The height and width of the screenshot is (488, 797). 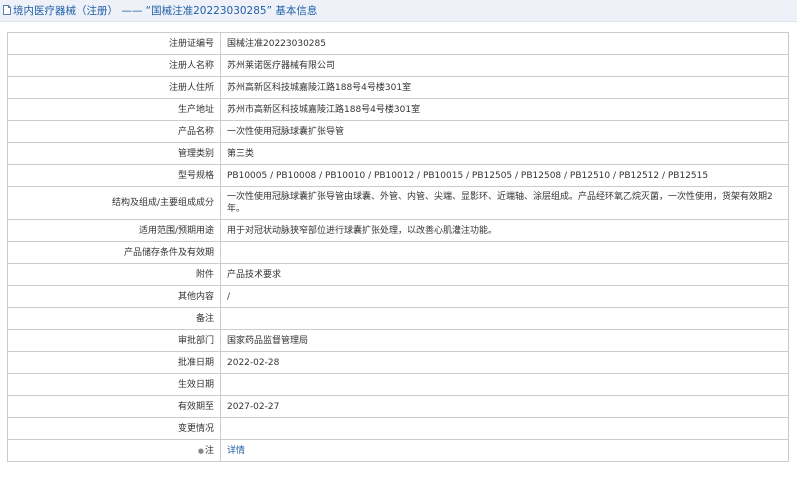 I want to click on field-label: 结构及组成/主要组成成分, so click(x=114, y=203).